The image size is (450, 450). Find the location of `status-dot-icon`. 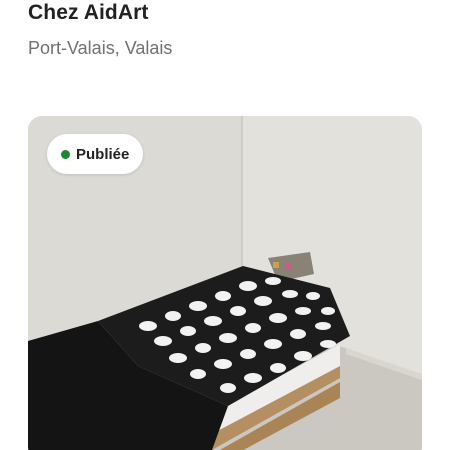

status-dot-icon is located at coordinates (65, 154).